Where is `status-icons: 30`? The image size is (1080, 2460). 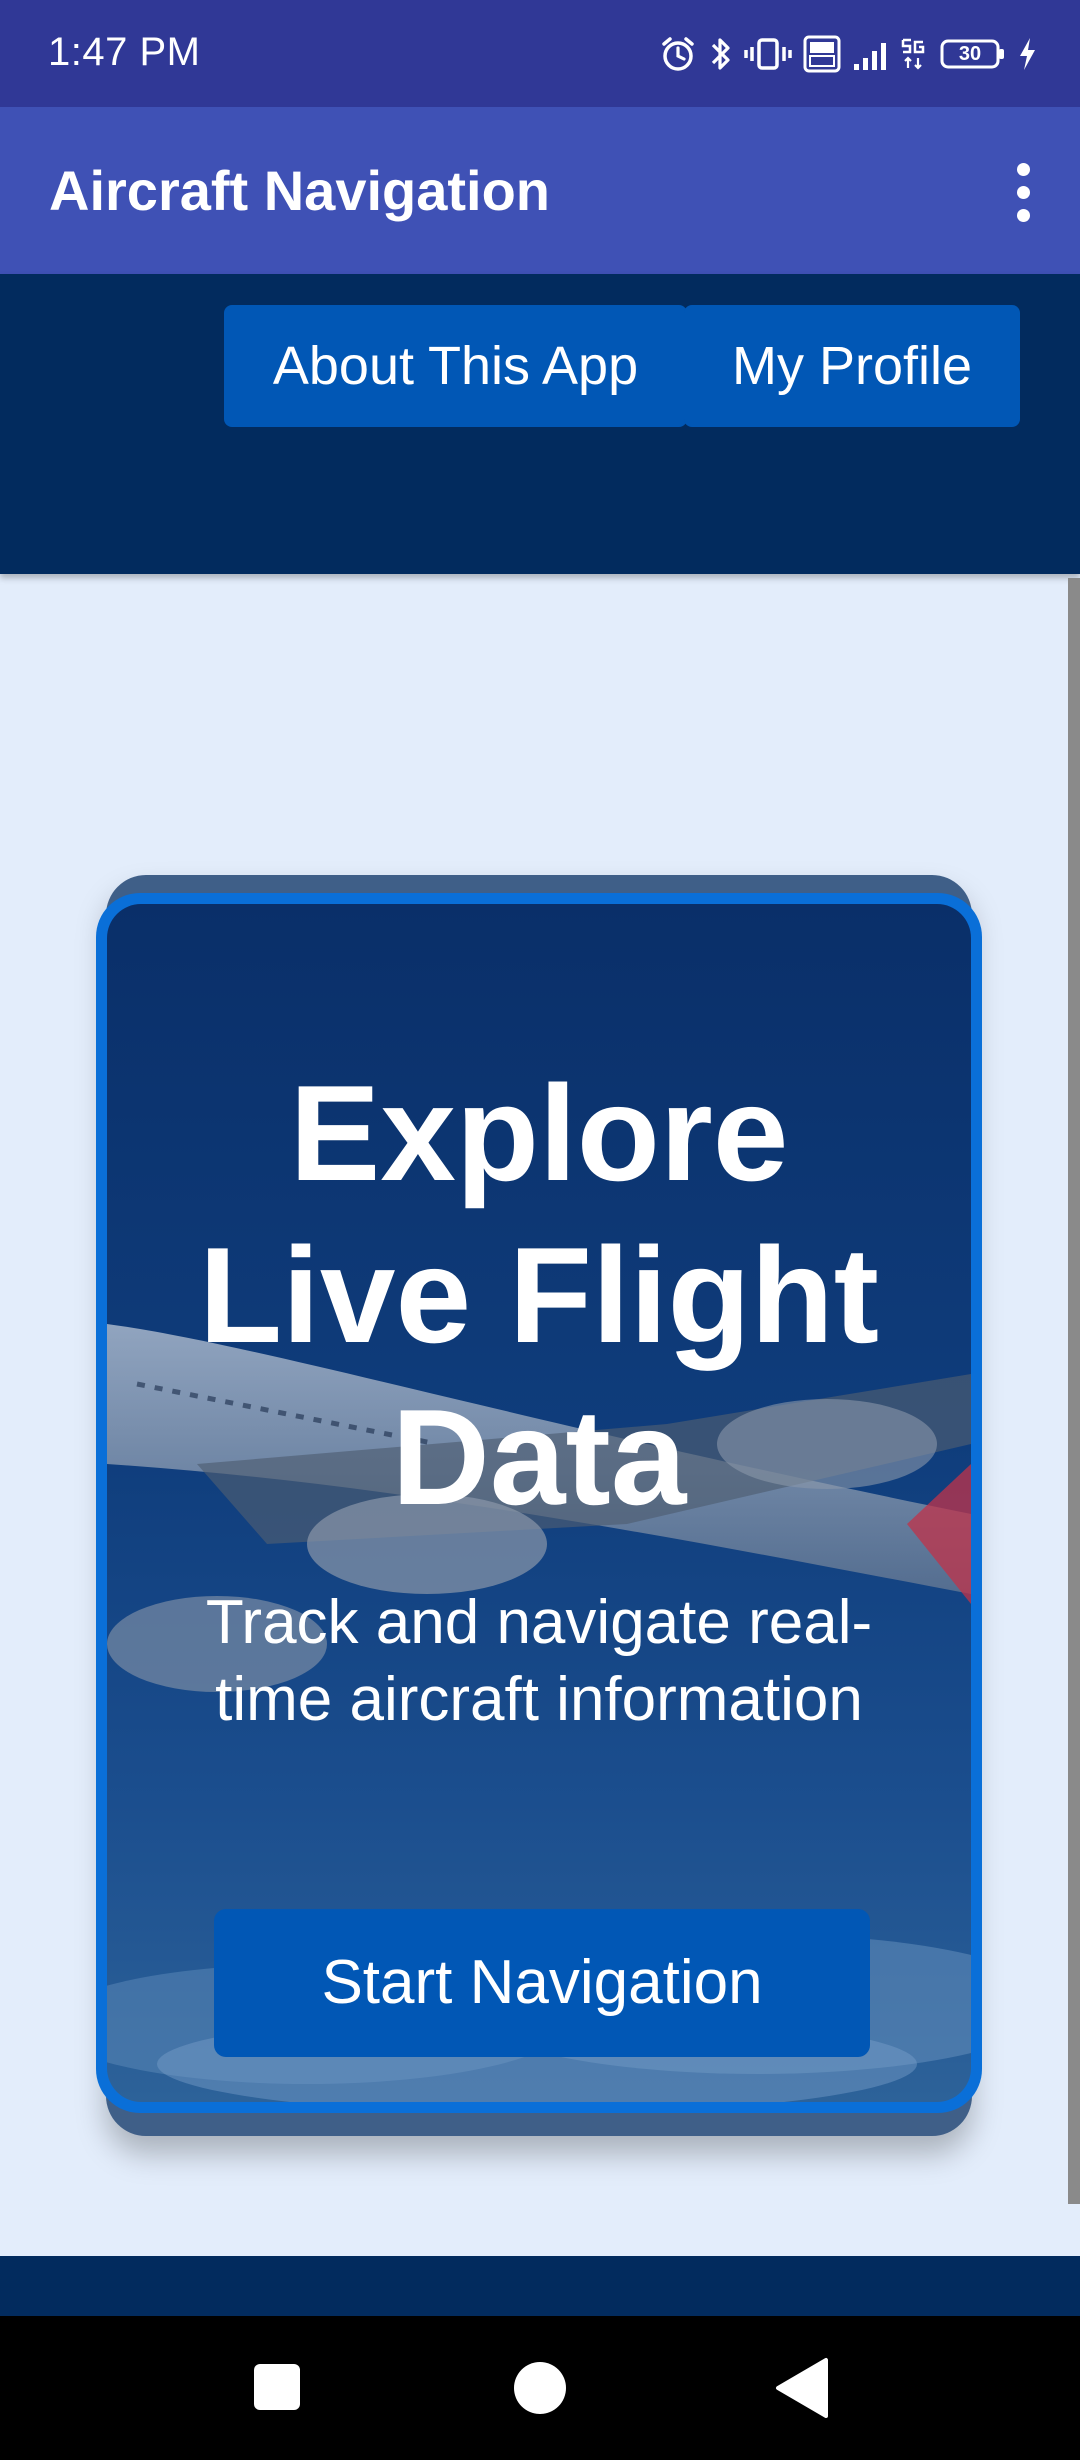 status-icons: 30 is located at coordinates (848, 54).